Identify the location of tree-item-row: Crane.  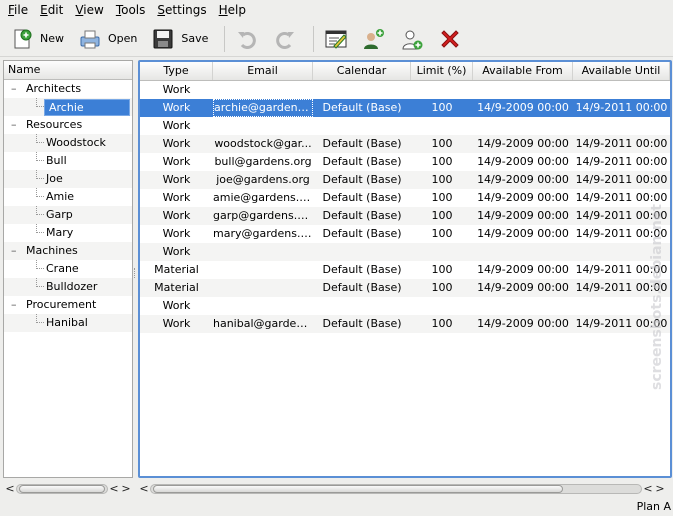
(68, 269).